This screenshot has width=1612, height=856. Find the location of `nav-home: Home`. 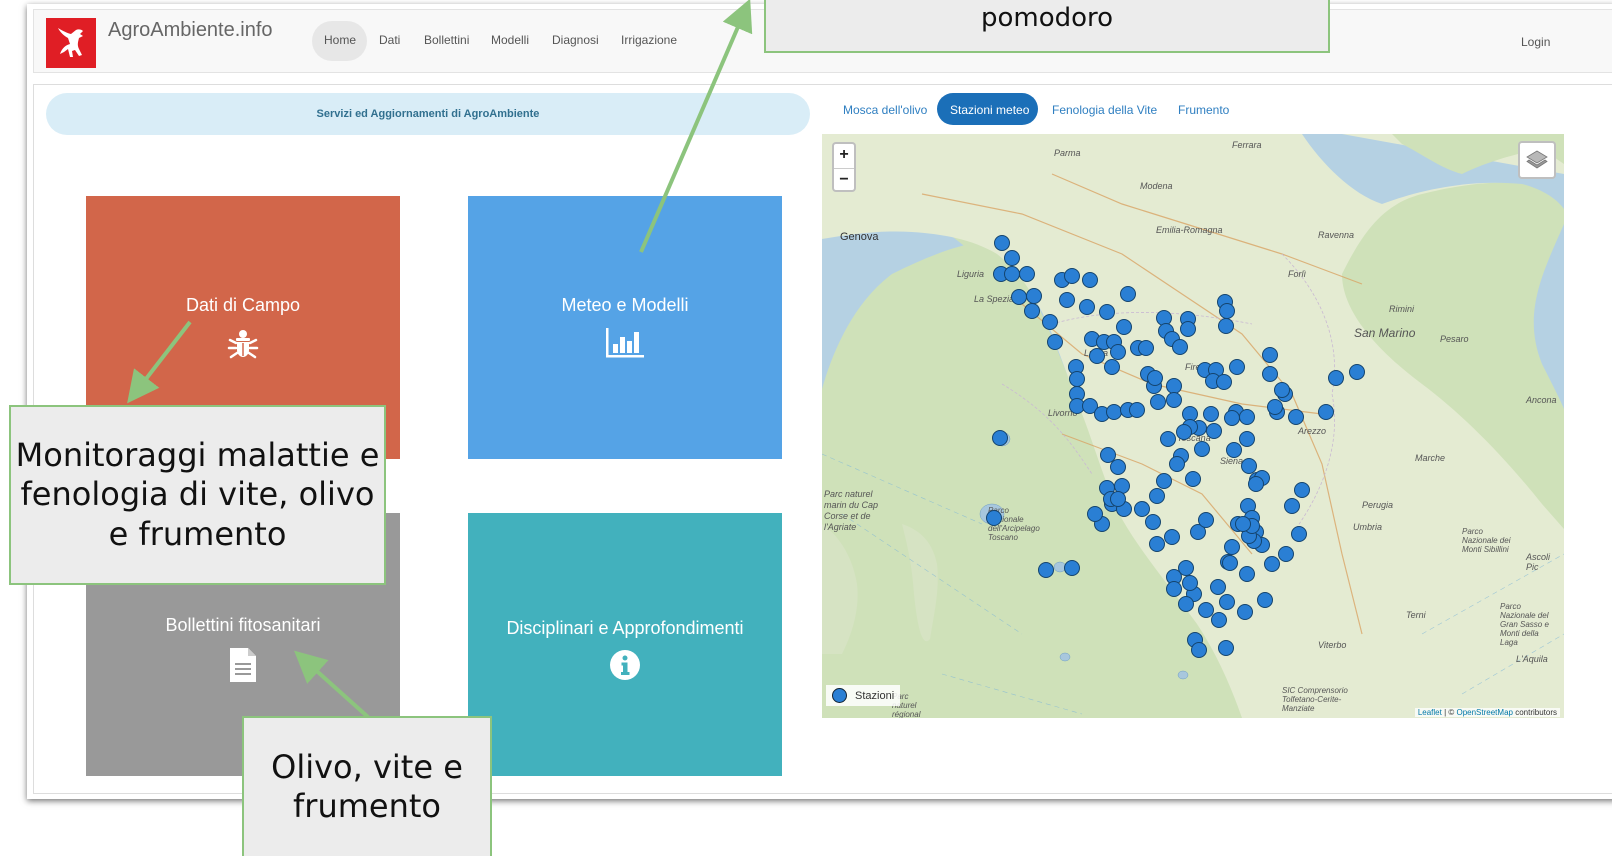

nav-home: Home is located at coordinates (339, 41).